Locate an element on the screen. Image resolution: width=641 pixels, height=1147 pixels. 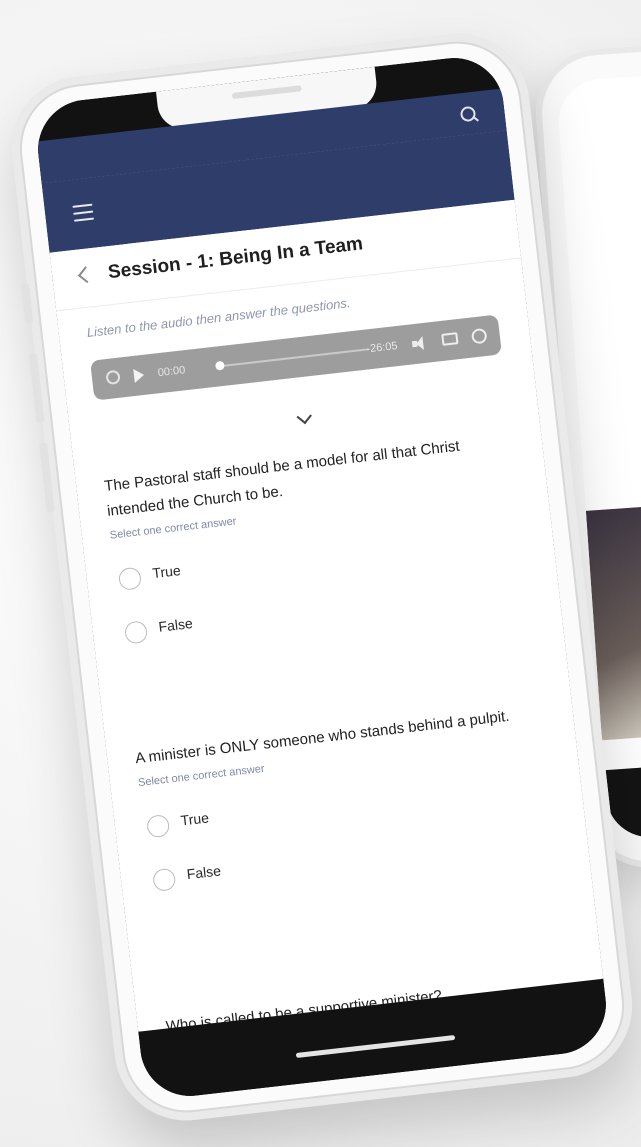
notch-speaker is located at coordinates (266, 92).